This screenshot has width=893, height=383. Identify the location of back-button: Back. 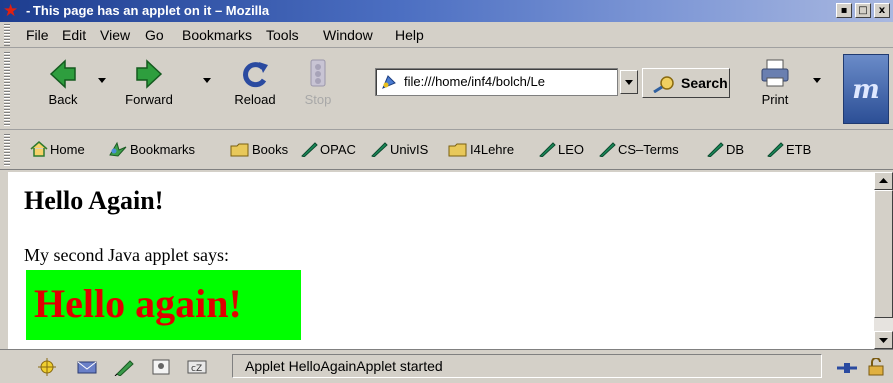
(63, 88).